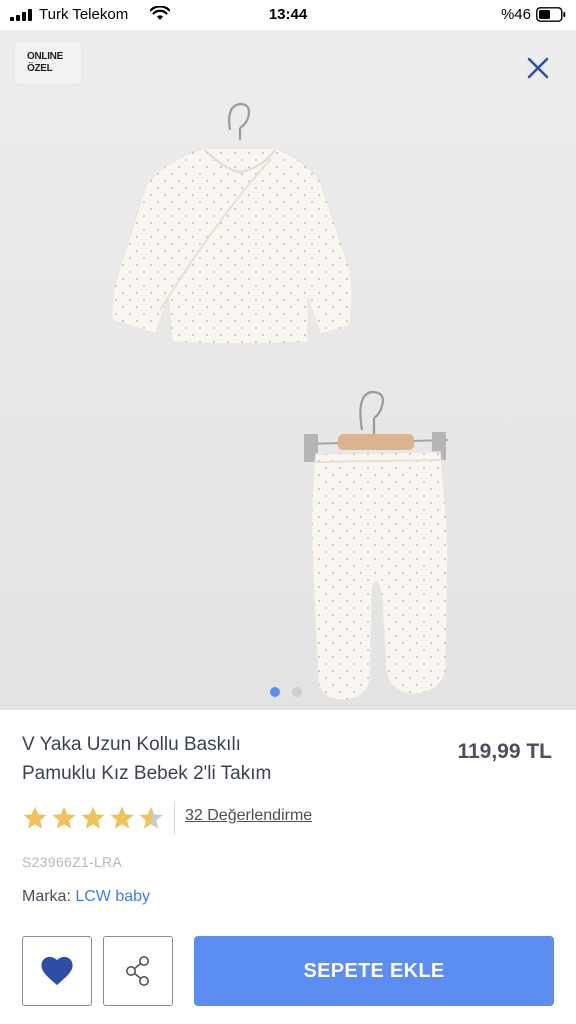  Describe the element at coordinates (551, 14) in the screenshot. I see `battery-icon` at that location.